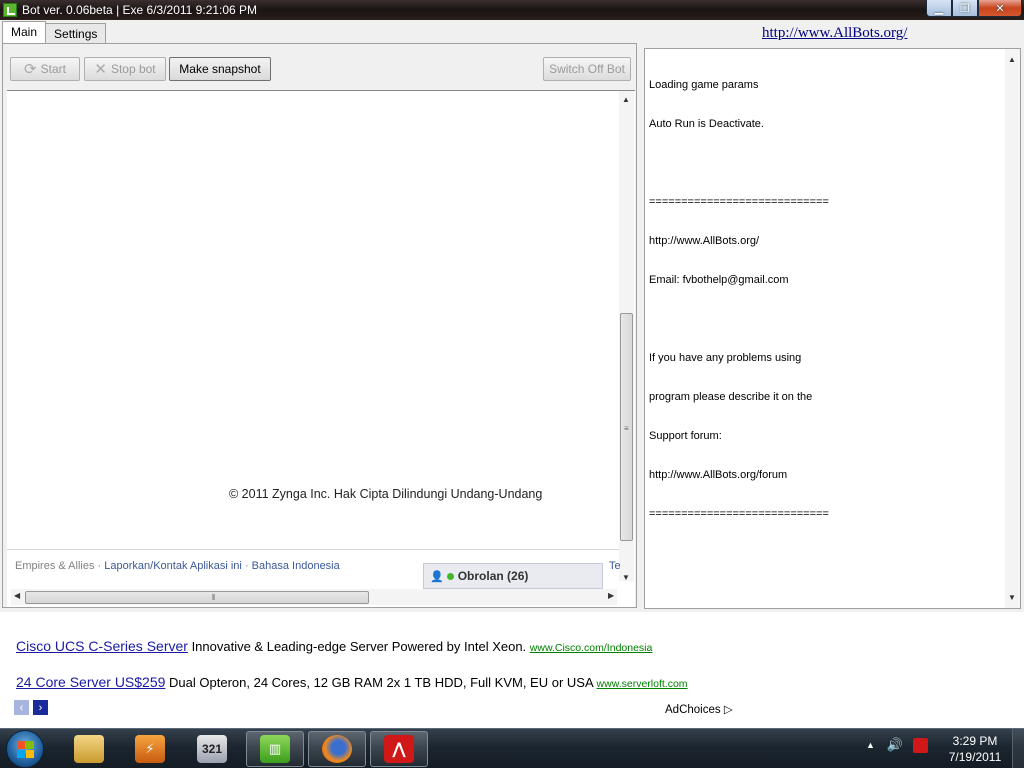  What do you see at coordinates (834, 33) in the screenshot?
I see `allbots-url-link: http://www.AllBots.org/` at bounding box center [834, 33].